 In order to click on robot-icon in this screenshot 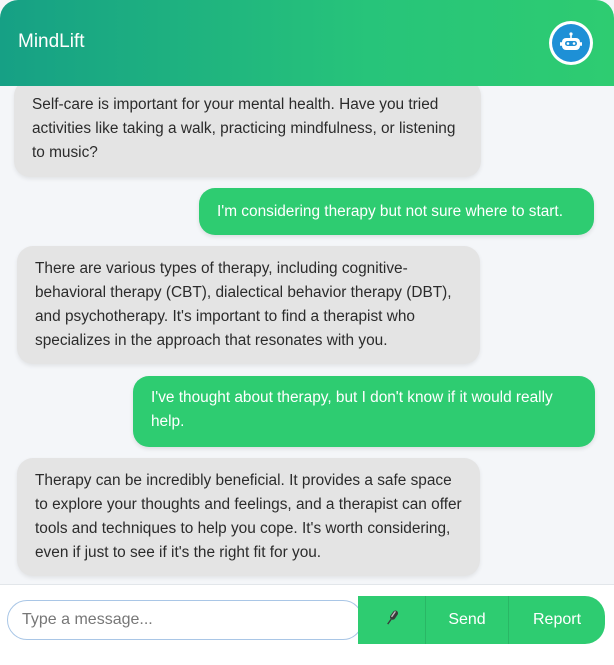, I will do `click(571, 43)`.